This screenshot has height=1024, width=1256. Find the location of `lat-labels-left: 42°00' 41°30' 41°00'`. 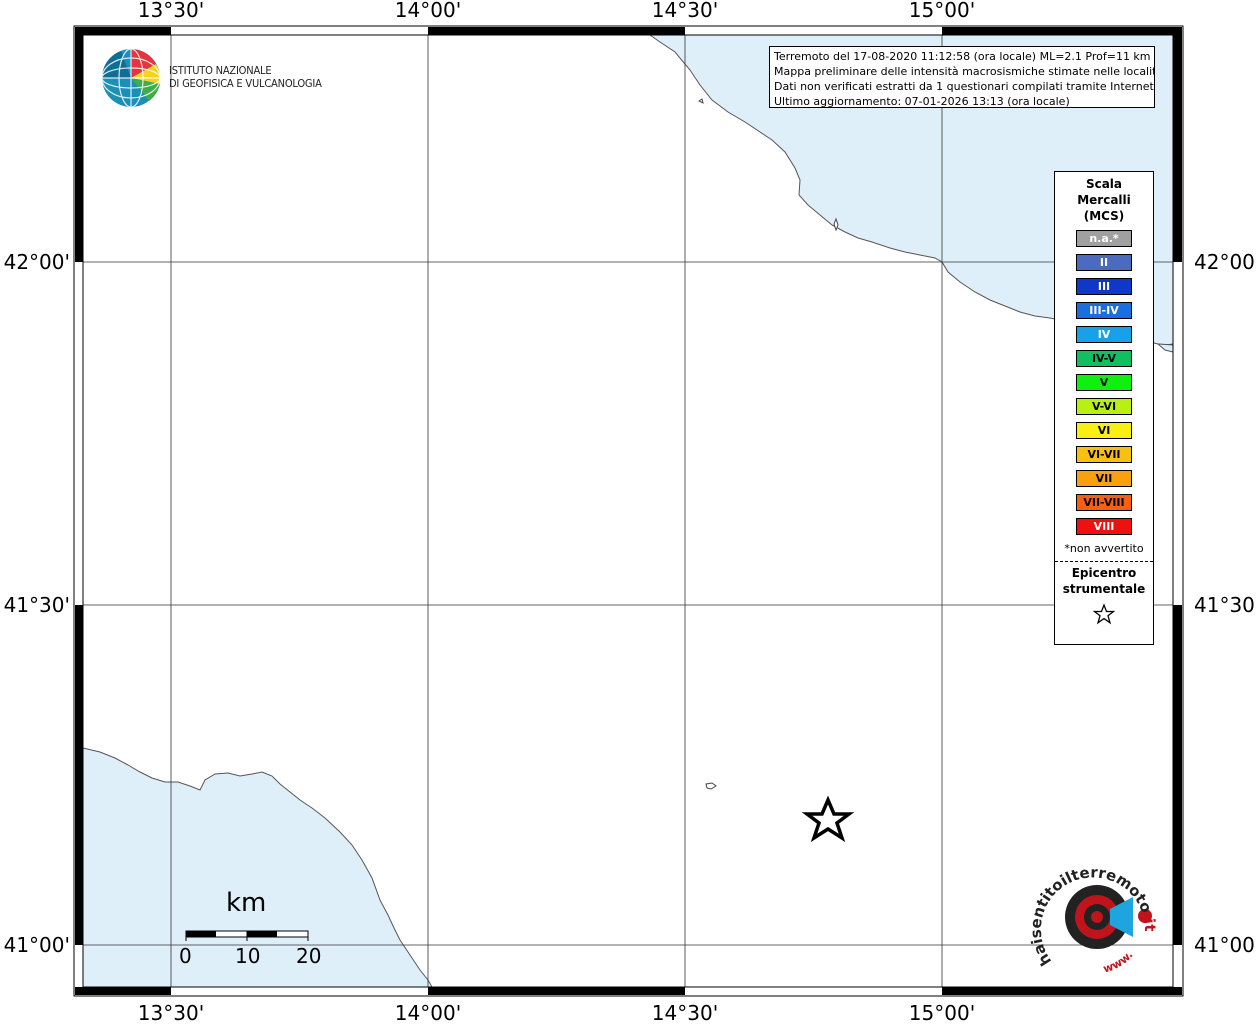

lat-labels-left: 42°00' 41°30' 41°00' is located at coordinates (37, 603).